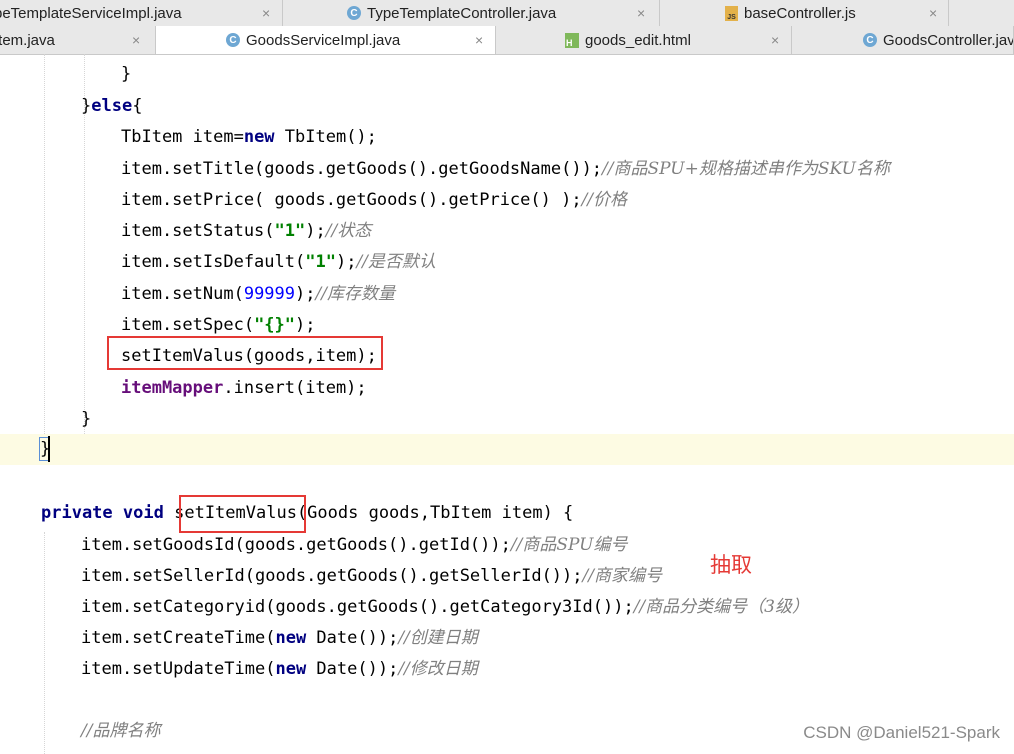 This screenshot has width=1014, height=754. I want to click on keyword-void: void, so click(143, 513).